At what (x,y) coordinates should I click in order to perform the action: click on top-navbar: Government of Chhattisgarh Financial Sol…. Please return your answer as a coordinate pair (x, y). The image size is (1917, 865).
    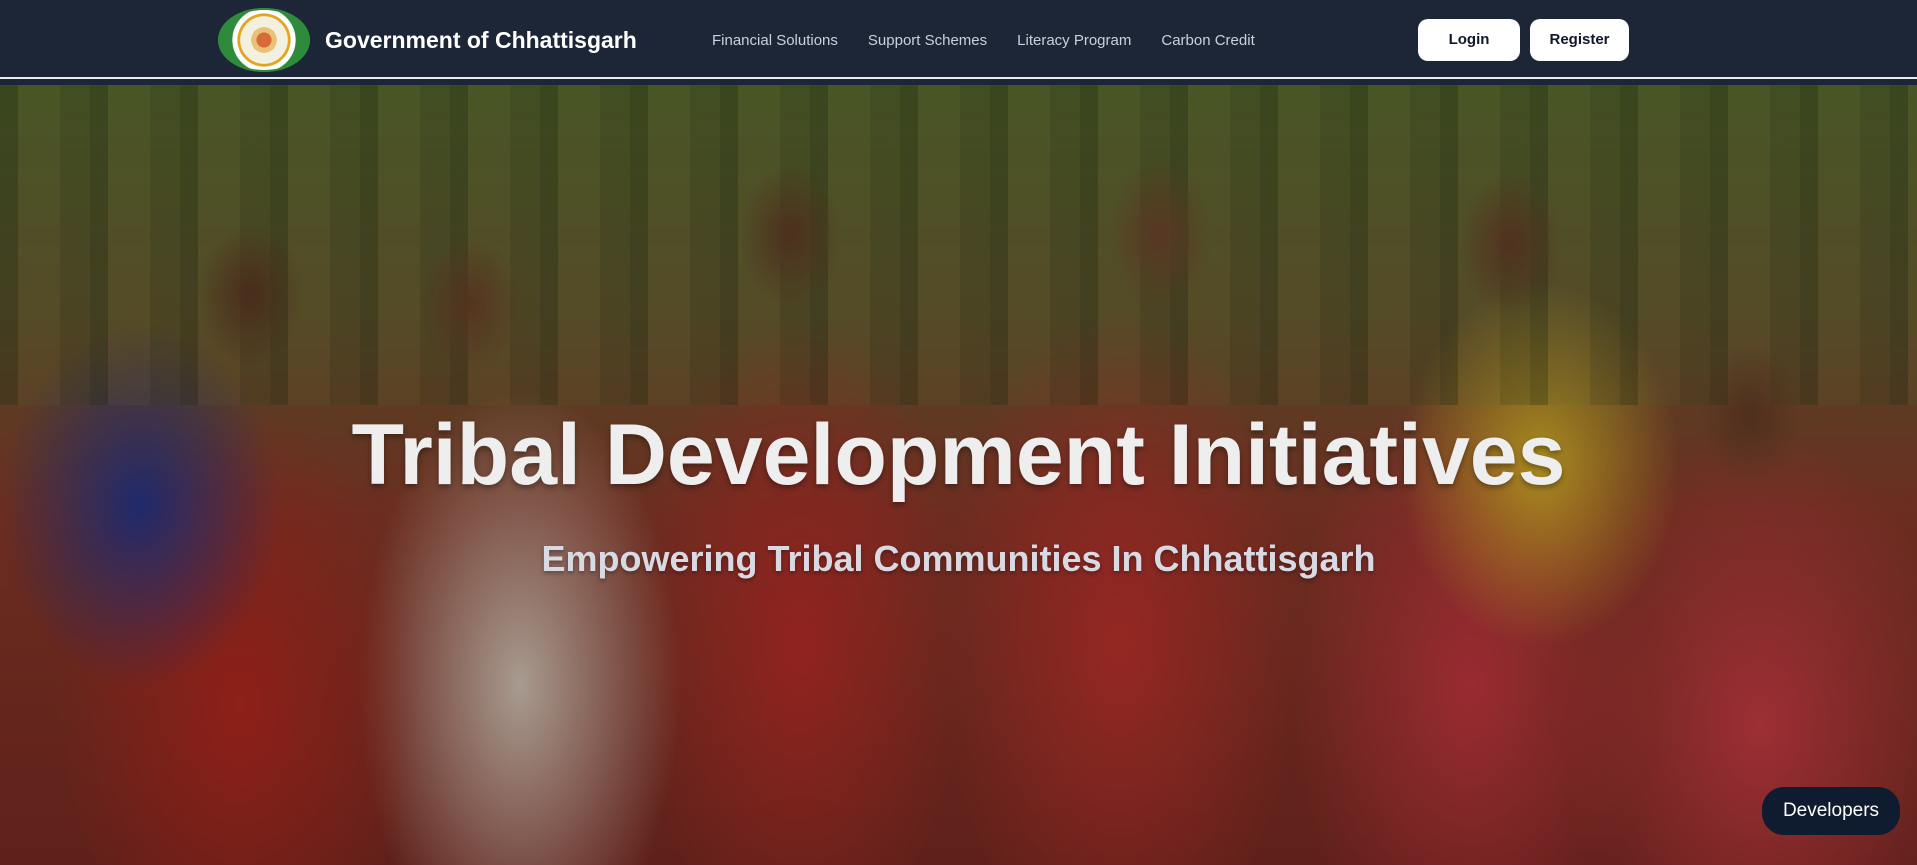
    Looking at the image, I should click on (958, 39).